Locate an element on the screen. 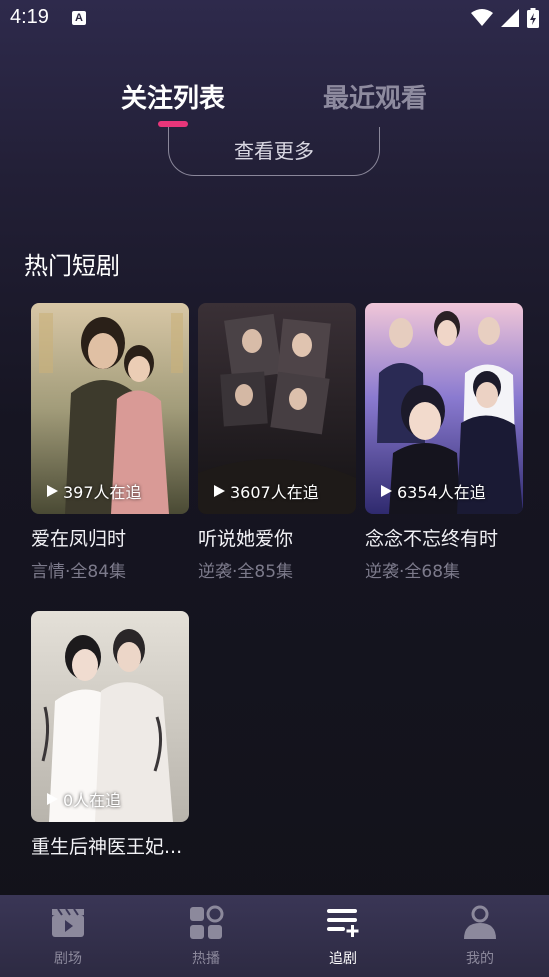 The image size is (549, 977). drama-meta: 逆袭·全68集 is located at coordinates (413, 572).